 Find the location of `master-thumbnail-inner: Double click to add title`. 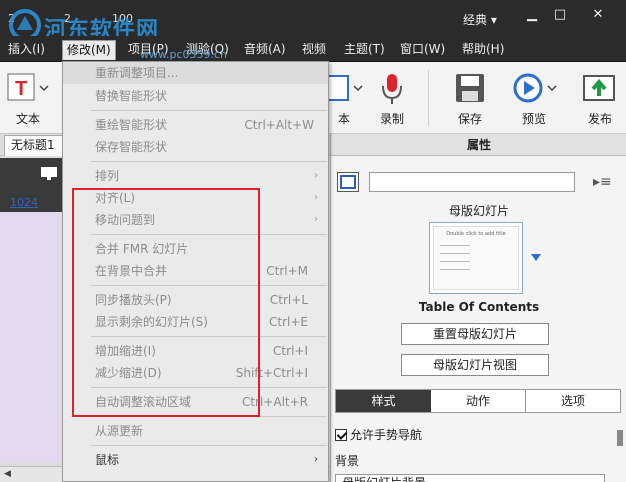

master-thumbnail-inner: Double click to add title is located at coordinates (476, 258).